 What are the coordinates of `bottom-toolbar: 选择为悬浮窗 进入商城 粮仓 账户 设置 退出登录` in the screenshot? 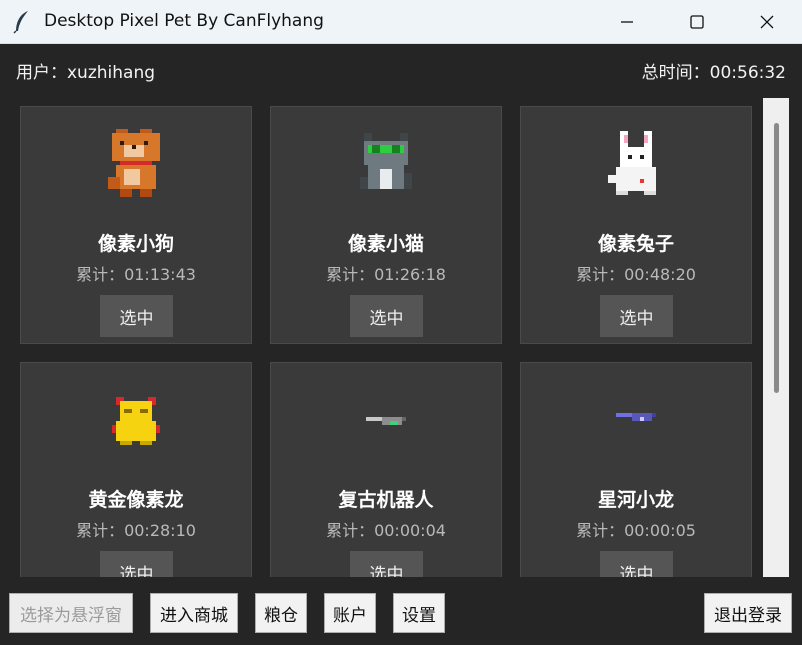 It's located at (401, 611).